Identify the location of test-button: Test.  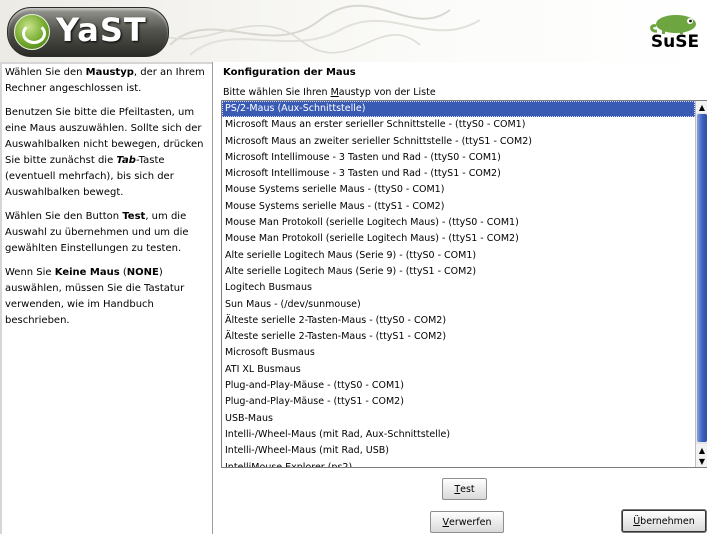
(464, 489).